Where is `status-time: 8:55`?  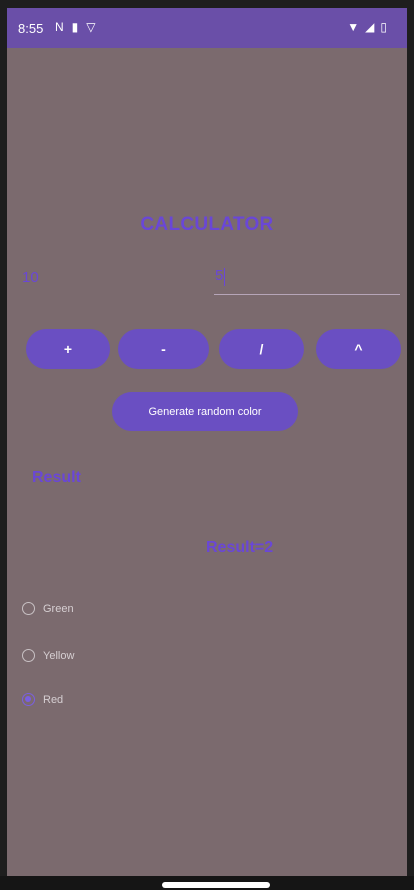
status-time: 8:55 is located at coordinates (31, 28).